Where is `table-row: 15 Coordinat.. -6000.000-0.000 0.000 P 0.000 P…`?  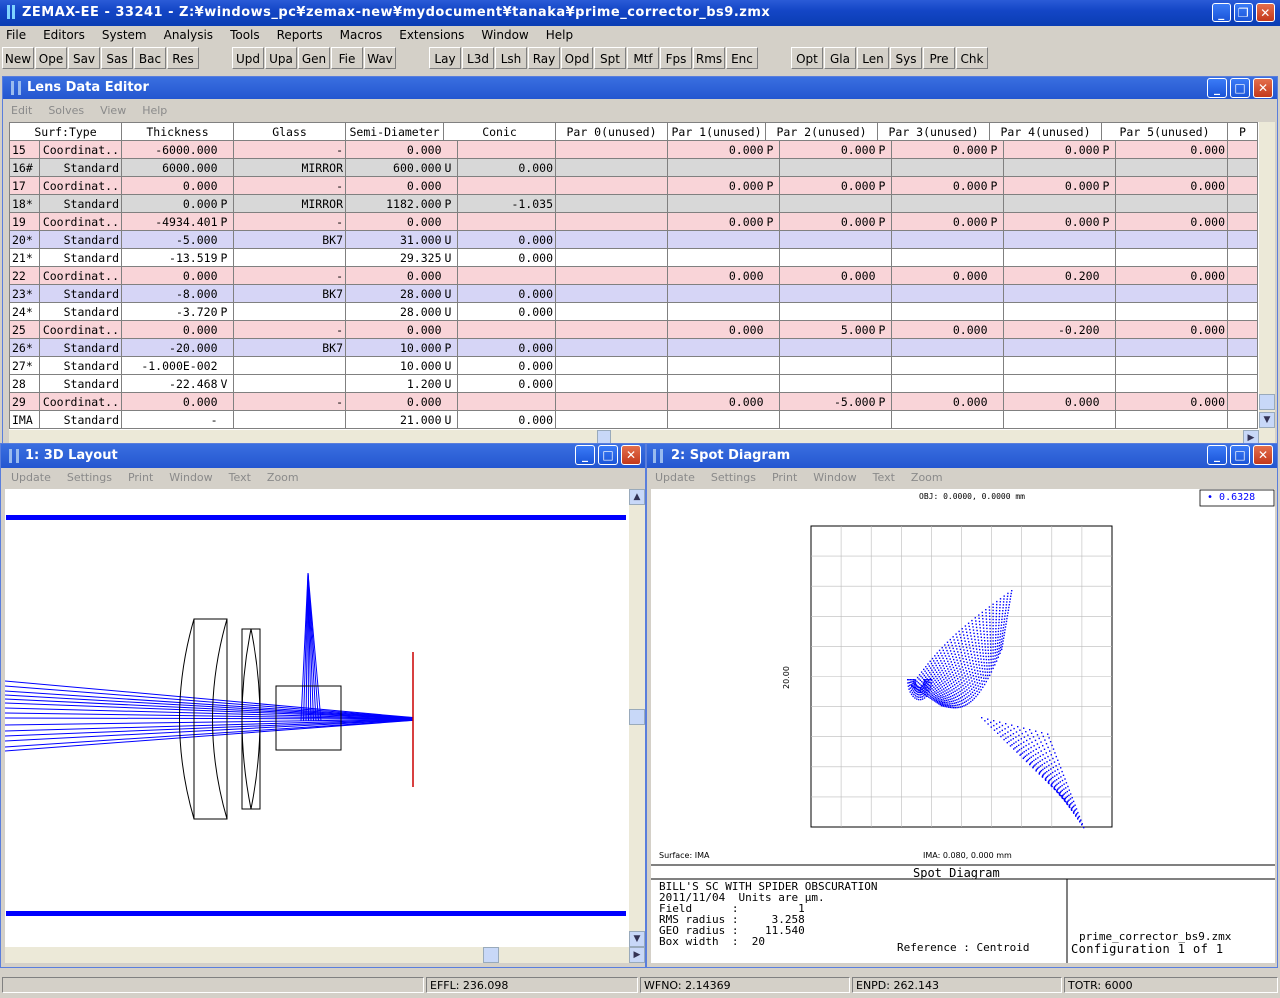
table-row: 15 Coordinat.. -6000.000-0.000 0.000 P 0.000 P… is located at coordinates (633, 149).